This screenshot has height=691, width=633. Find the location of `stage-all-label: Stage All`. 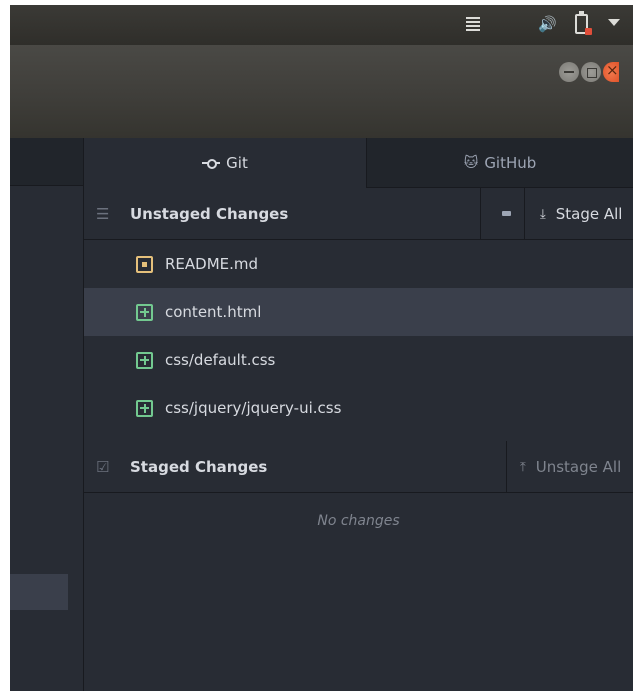

stage-all-label: Stage All is located at coordinates (589, 214).